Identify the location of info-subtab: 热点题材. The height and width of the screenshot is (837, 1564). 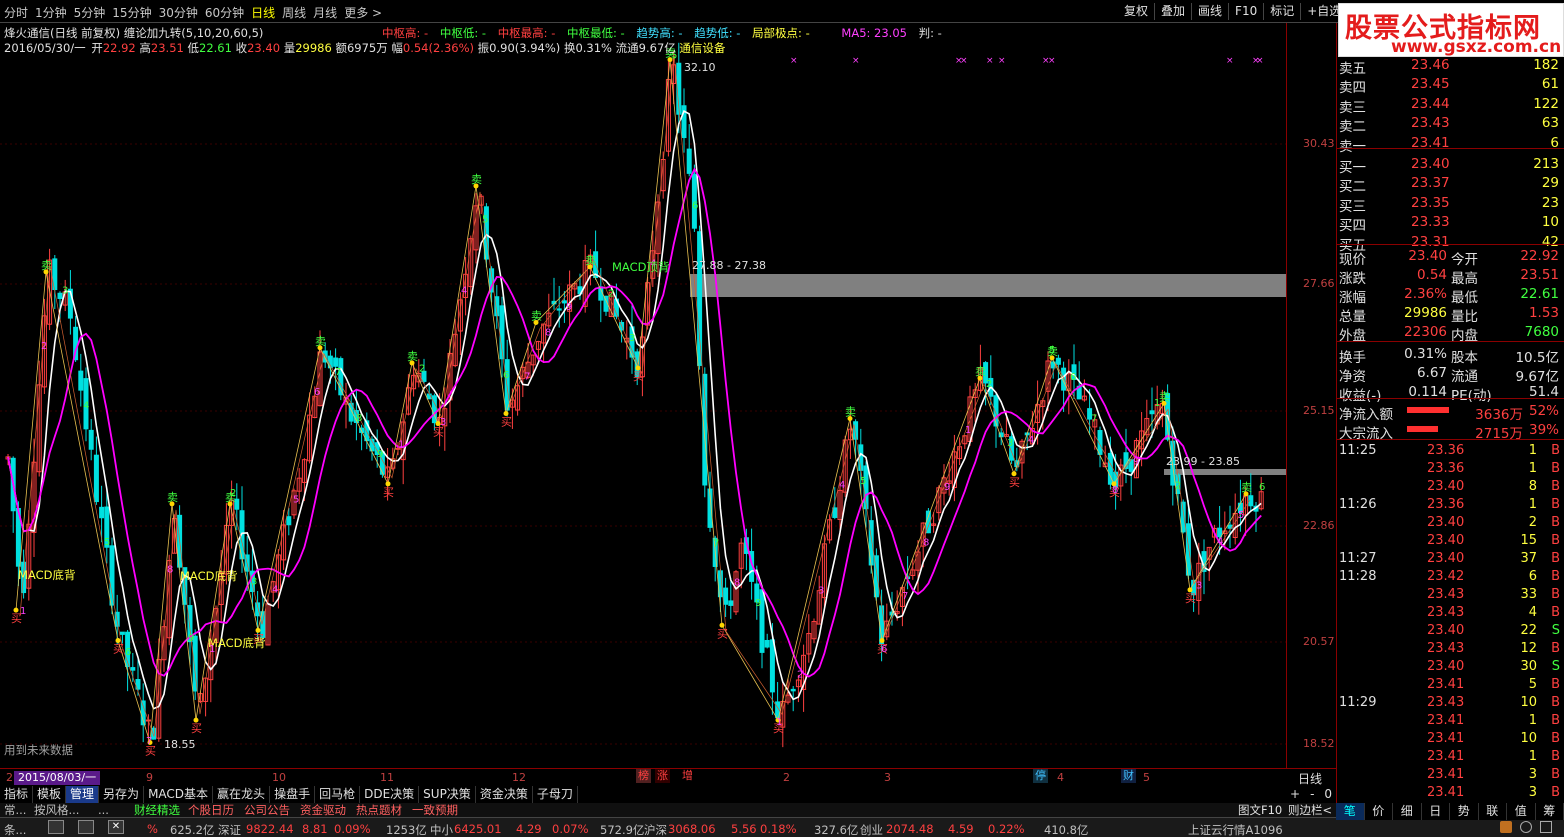
(379, 810).